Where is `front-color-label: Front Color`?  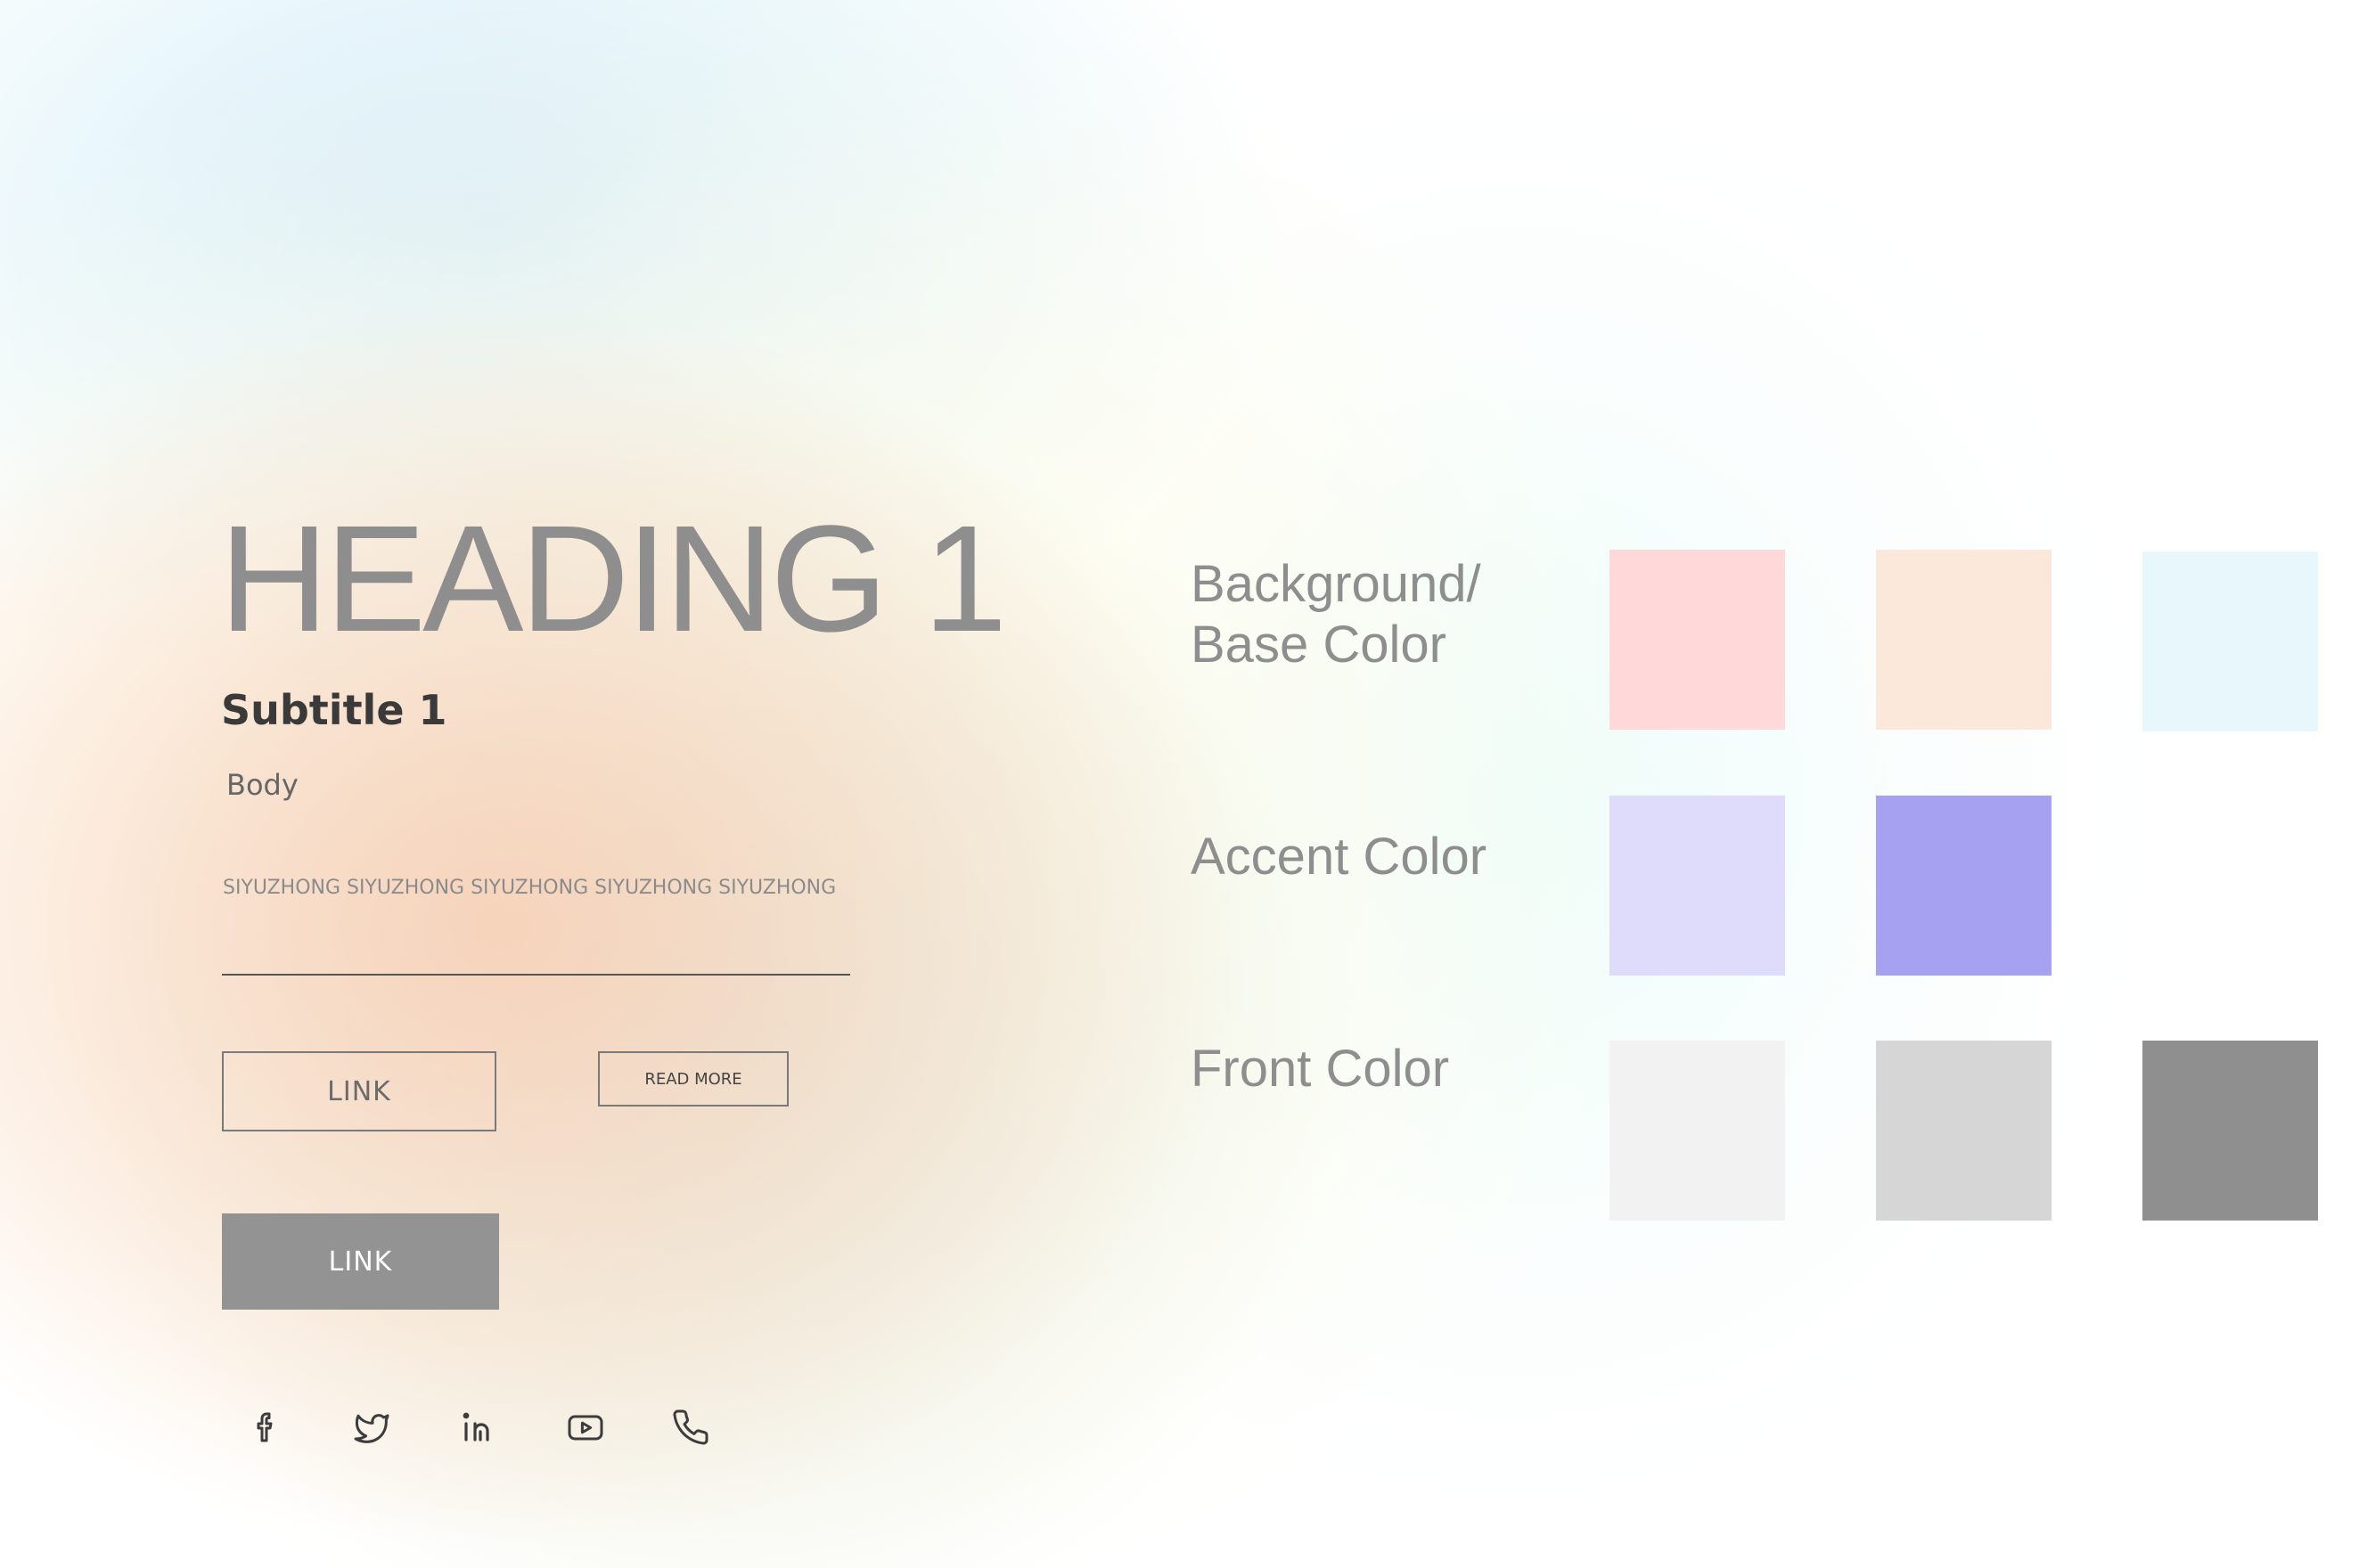
front-color-label: Front Color is located at coordinates (1320, 1069).